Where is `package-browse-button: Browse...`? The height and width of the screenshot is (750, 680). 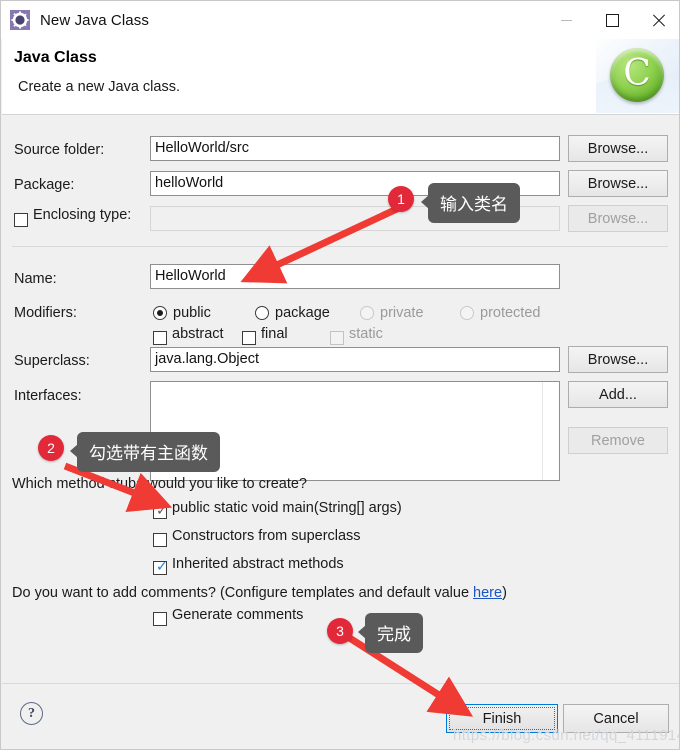
package-browse-button: Browse... is located at coordinates (618, 183).